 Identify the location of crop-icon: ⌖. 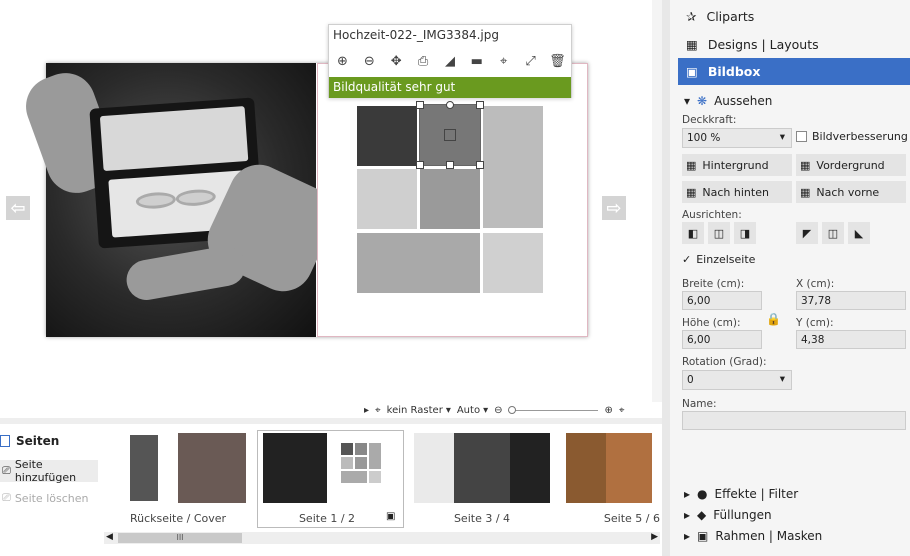
(504, 61).